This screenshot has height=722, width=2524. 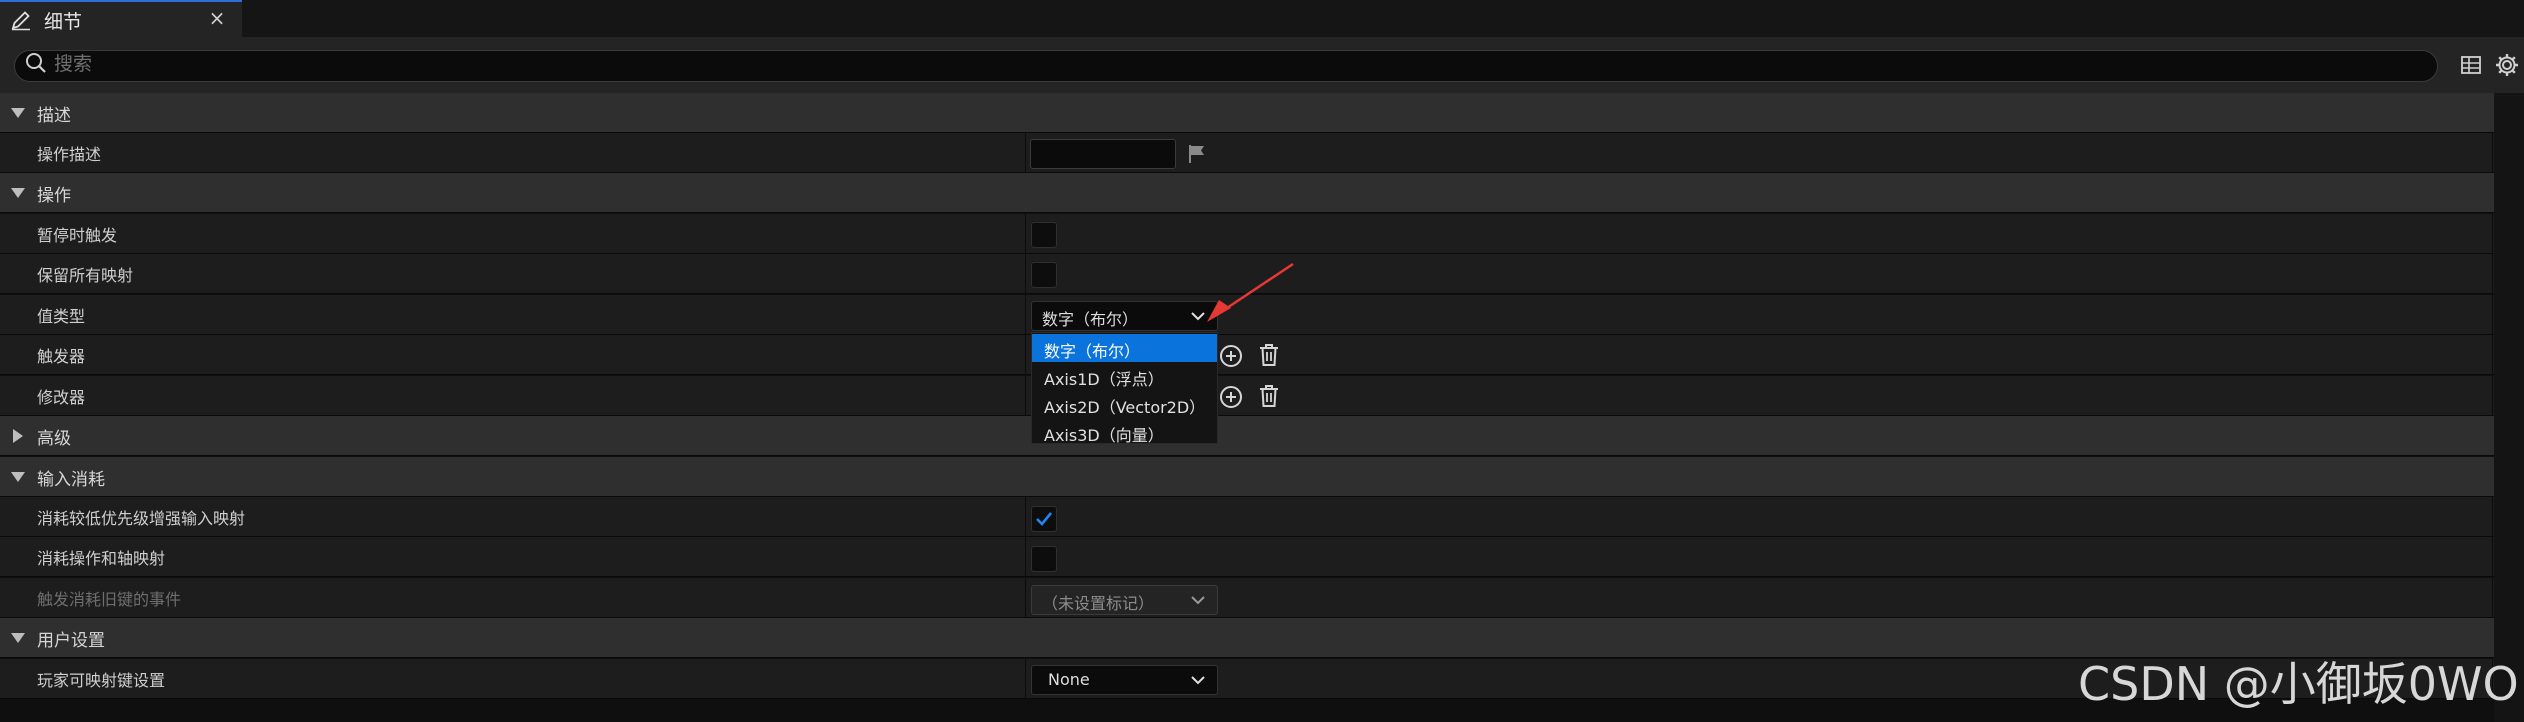 What do you see at coordinates (1124, 432) in the screenshot?
I see `menu-item-axis3d: Axis3D（向量）` at bounding box center [1124, 432].